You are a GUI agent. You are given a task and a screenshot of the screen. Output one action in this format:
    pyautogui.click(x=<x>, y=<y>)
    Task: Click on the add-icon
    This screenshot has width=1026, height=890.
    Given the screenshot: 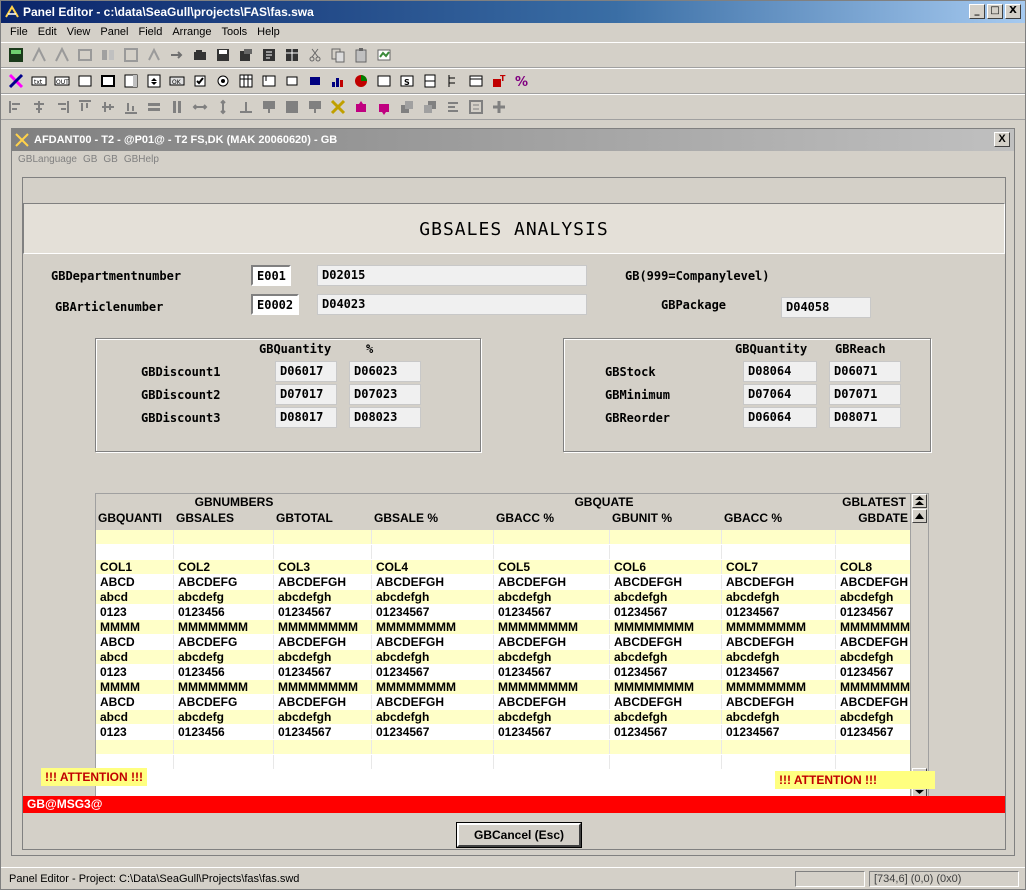 What is the action you would take?
    pyautogui.click(x=499, y=107)
    